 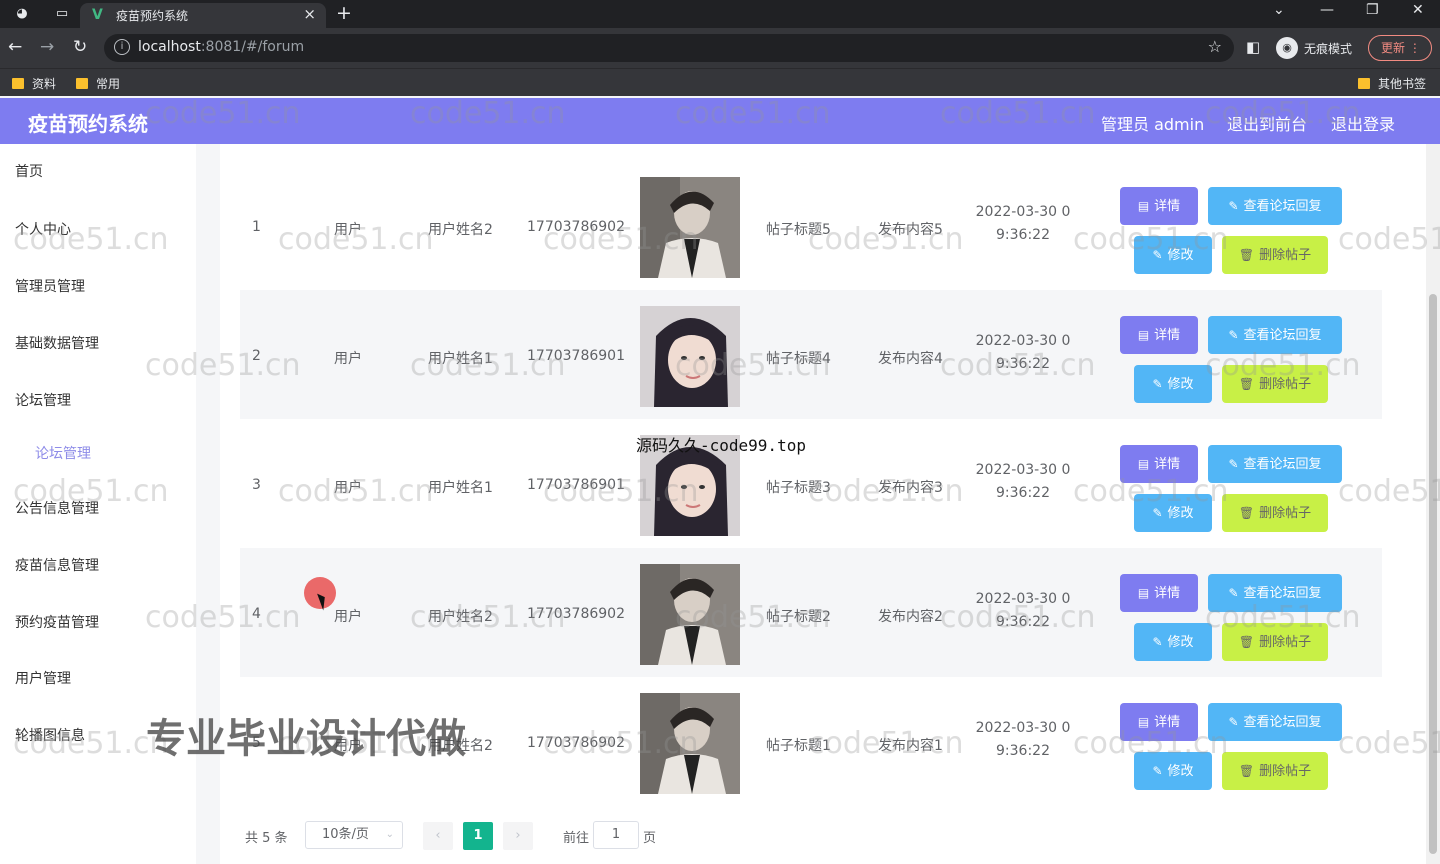 What do you see at coordinates (910, 230) in the screenshot?
I see `row-content: 发布内容5` at bounding box center [910, 230].